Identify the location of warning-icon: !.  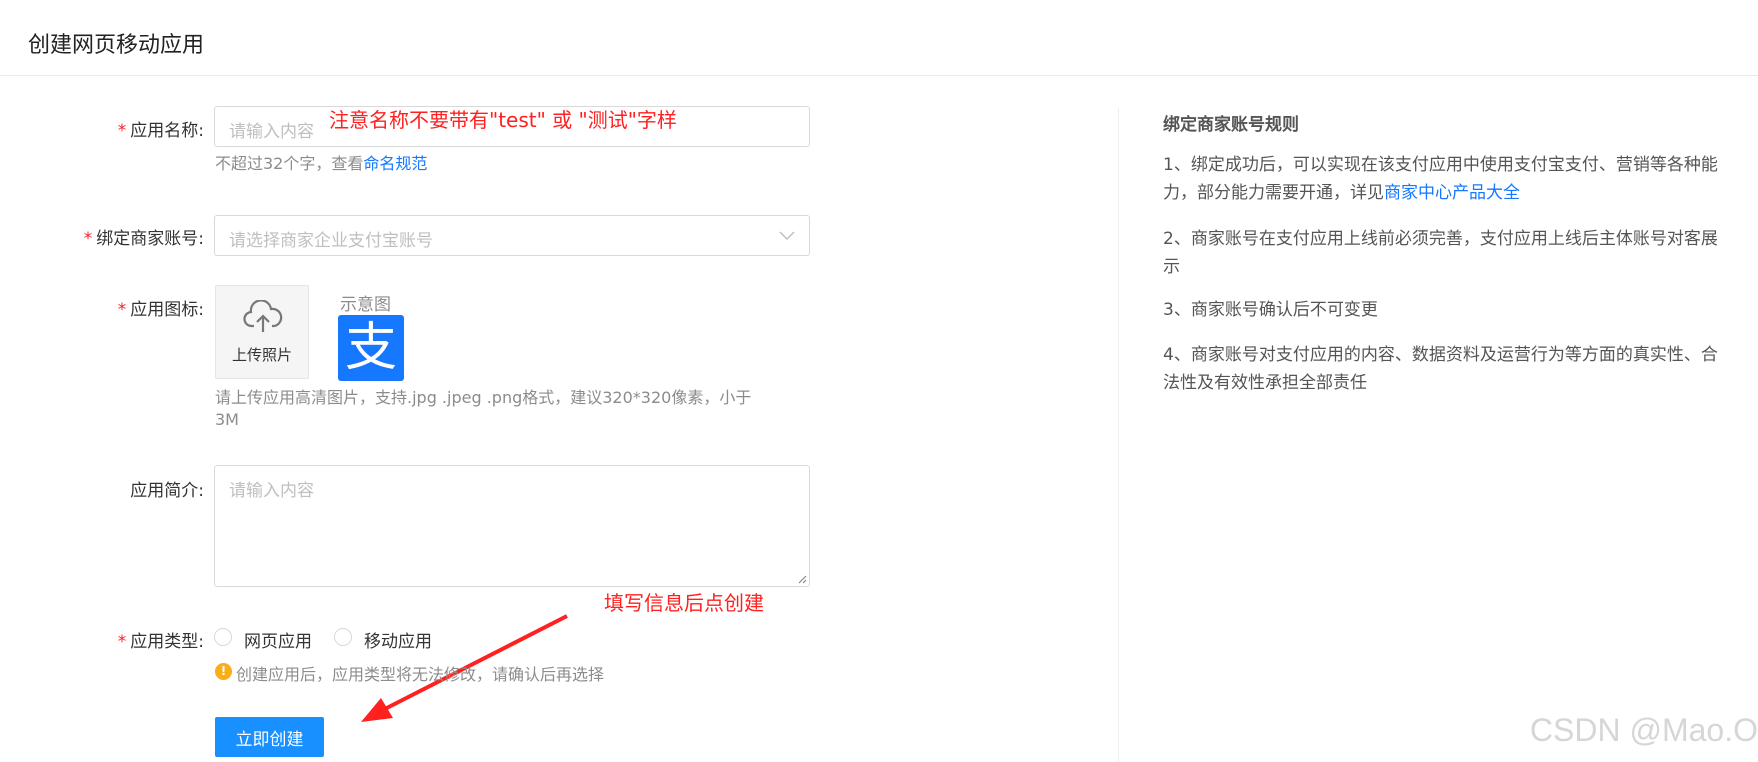
(223, 671).